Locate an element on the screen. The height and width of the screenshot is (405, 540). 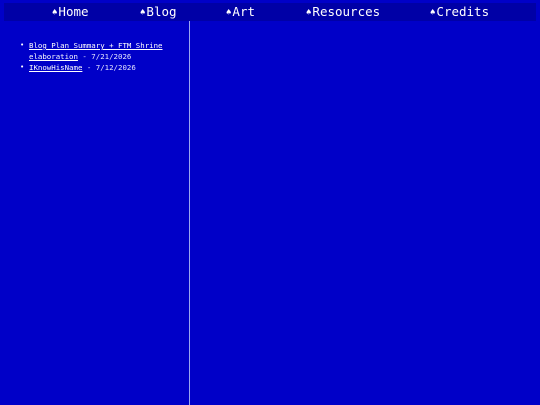
nav-art-label: Art is located at coordinates (243, 11).